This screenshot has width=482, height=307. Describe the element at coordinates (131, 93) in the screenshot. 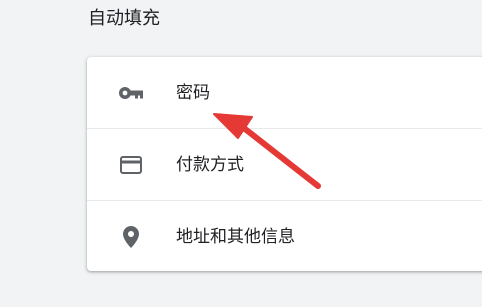

I see `key-icon` at that location.